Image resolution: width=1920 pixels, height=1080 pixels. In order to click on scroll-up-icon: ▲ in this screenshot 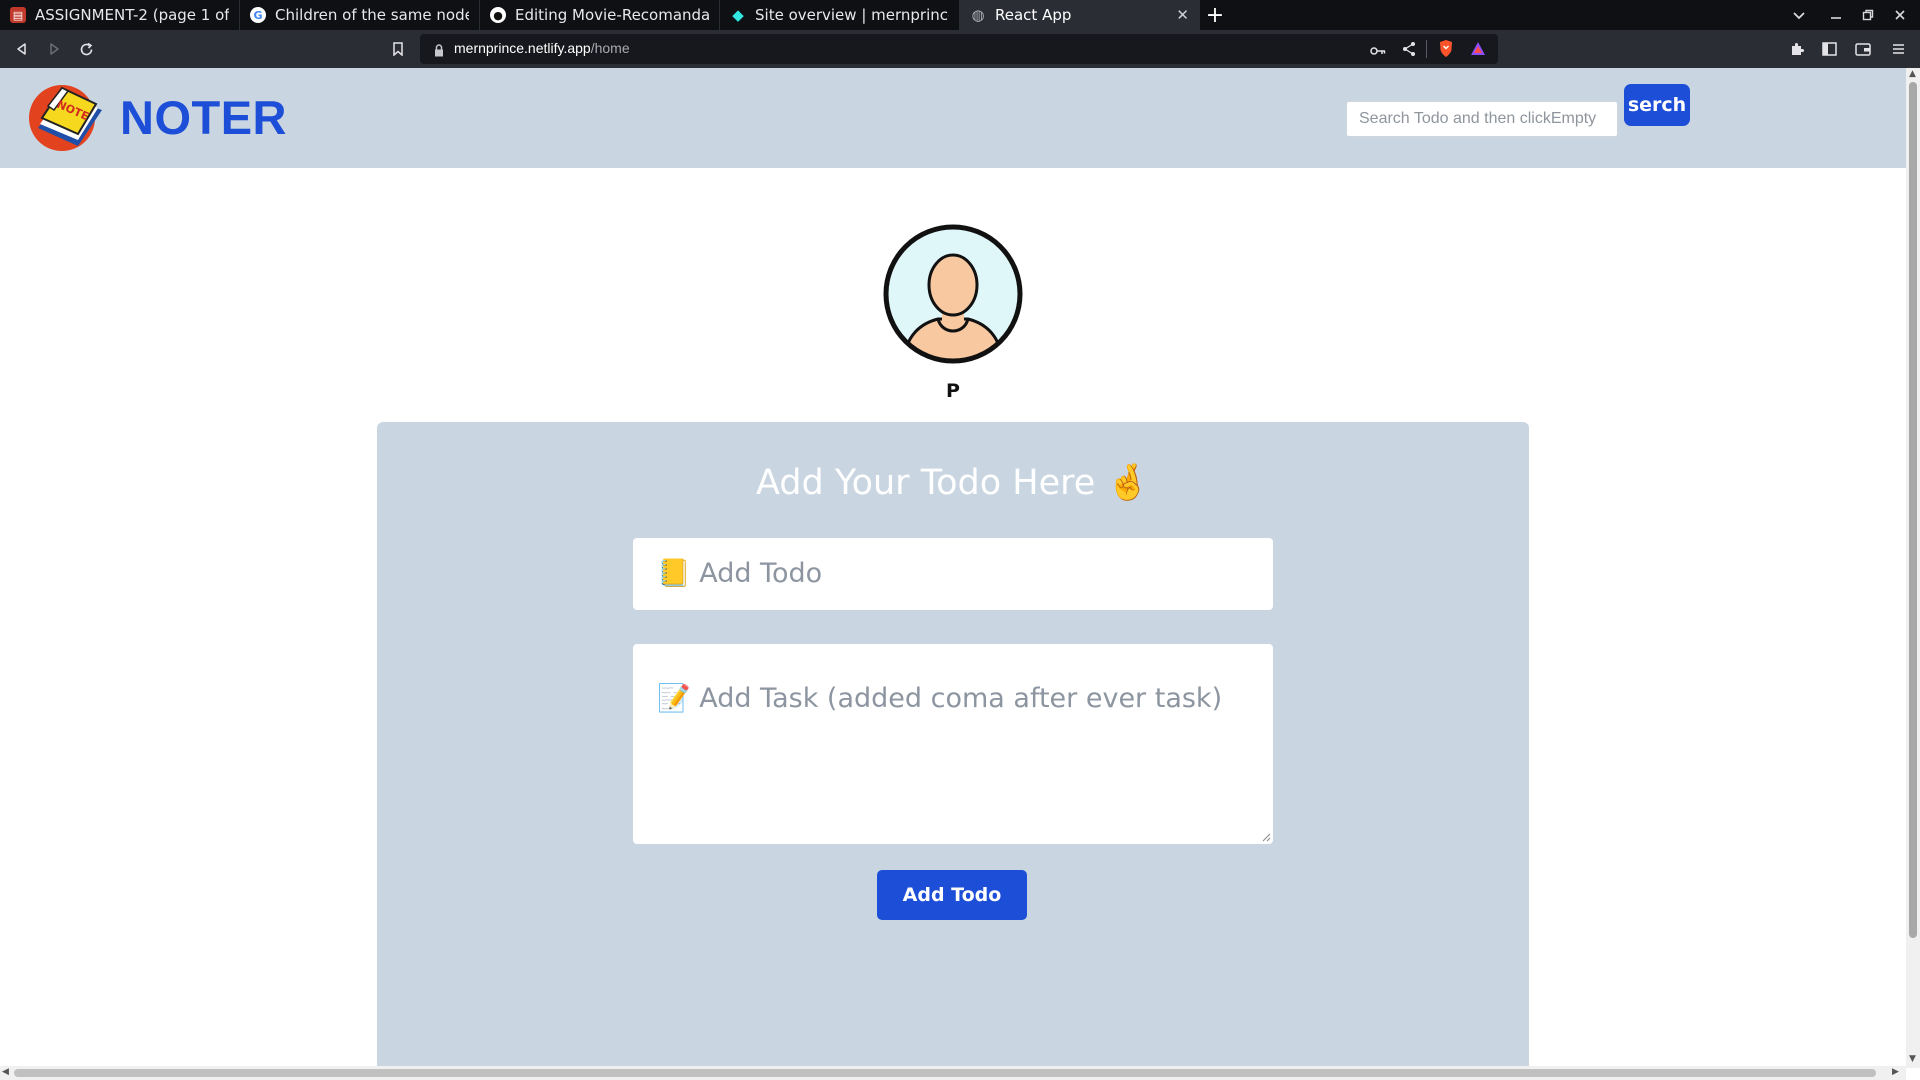, I will do `click(1912, 74)`.